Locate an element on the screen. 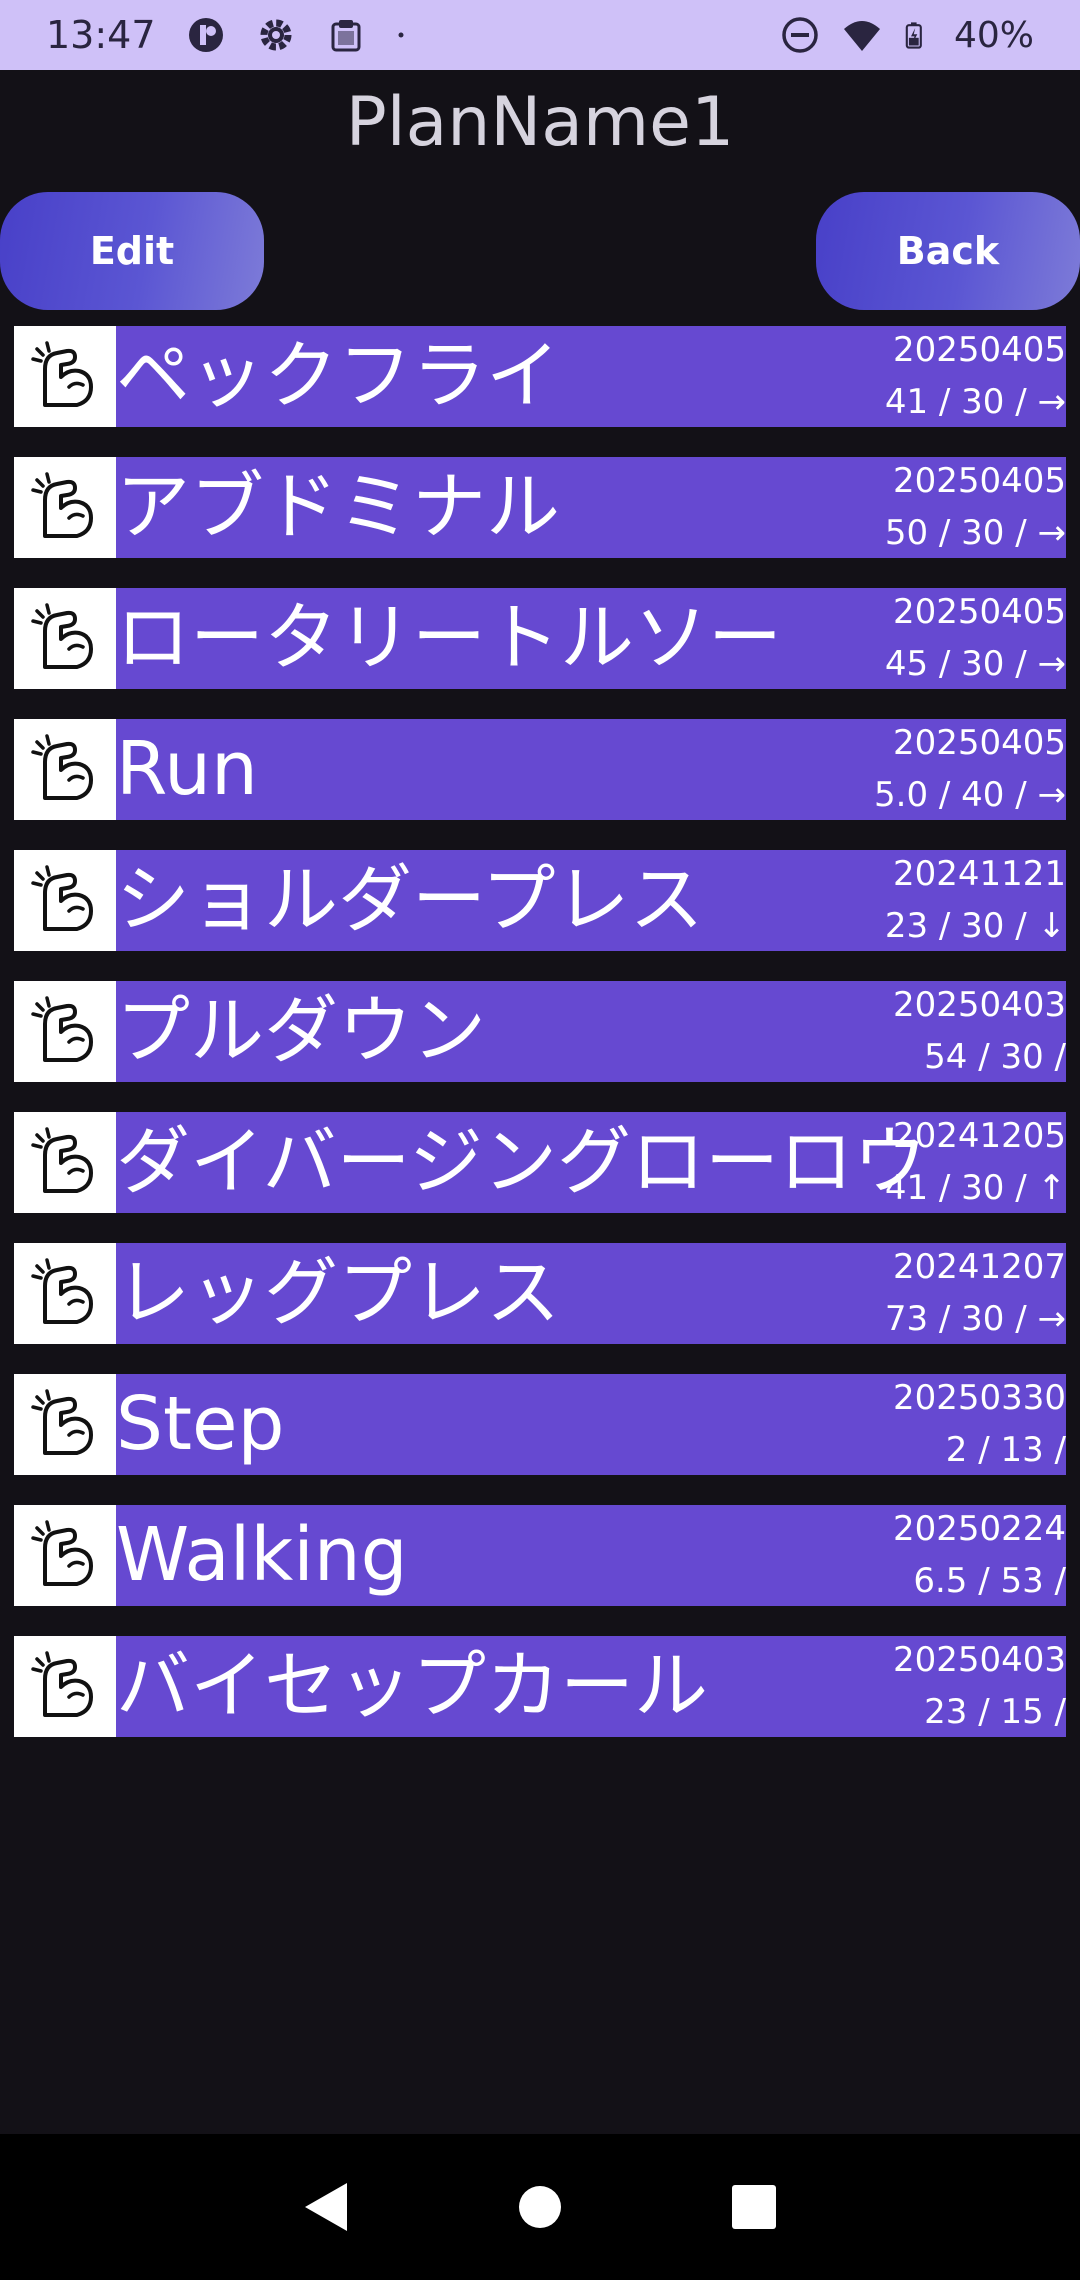 This screenshot has height=2280, width=1080. dnd-icon is located at coordinates (800, 35).